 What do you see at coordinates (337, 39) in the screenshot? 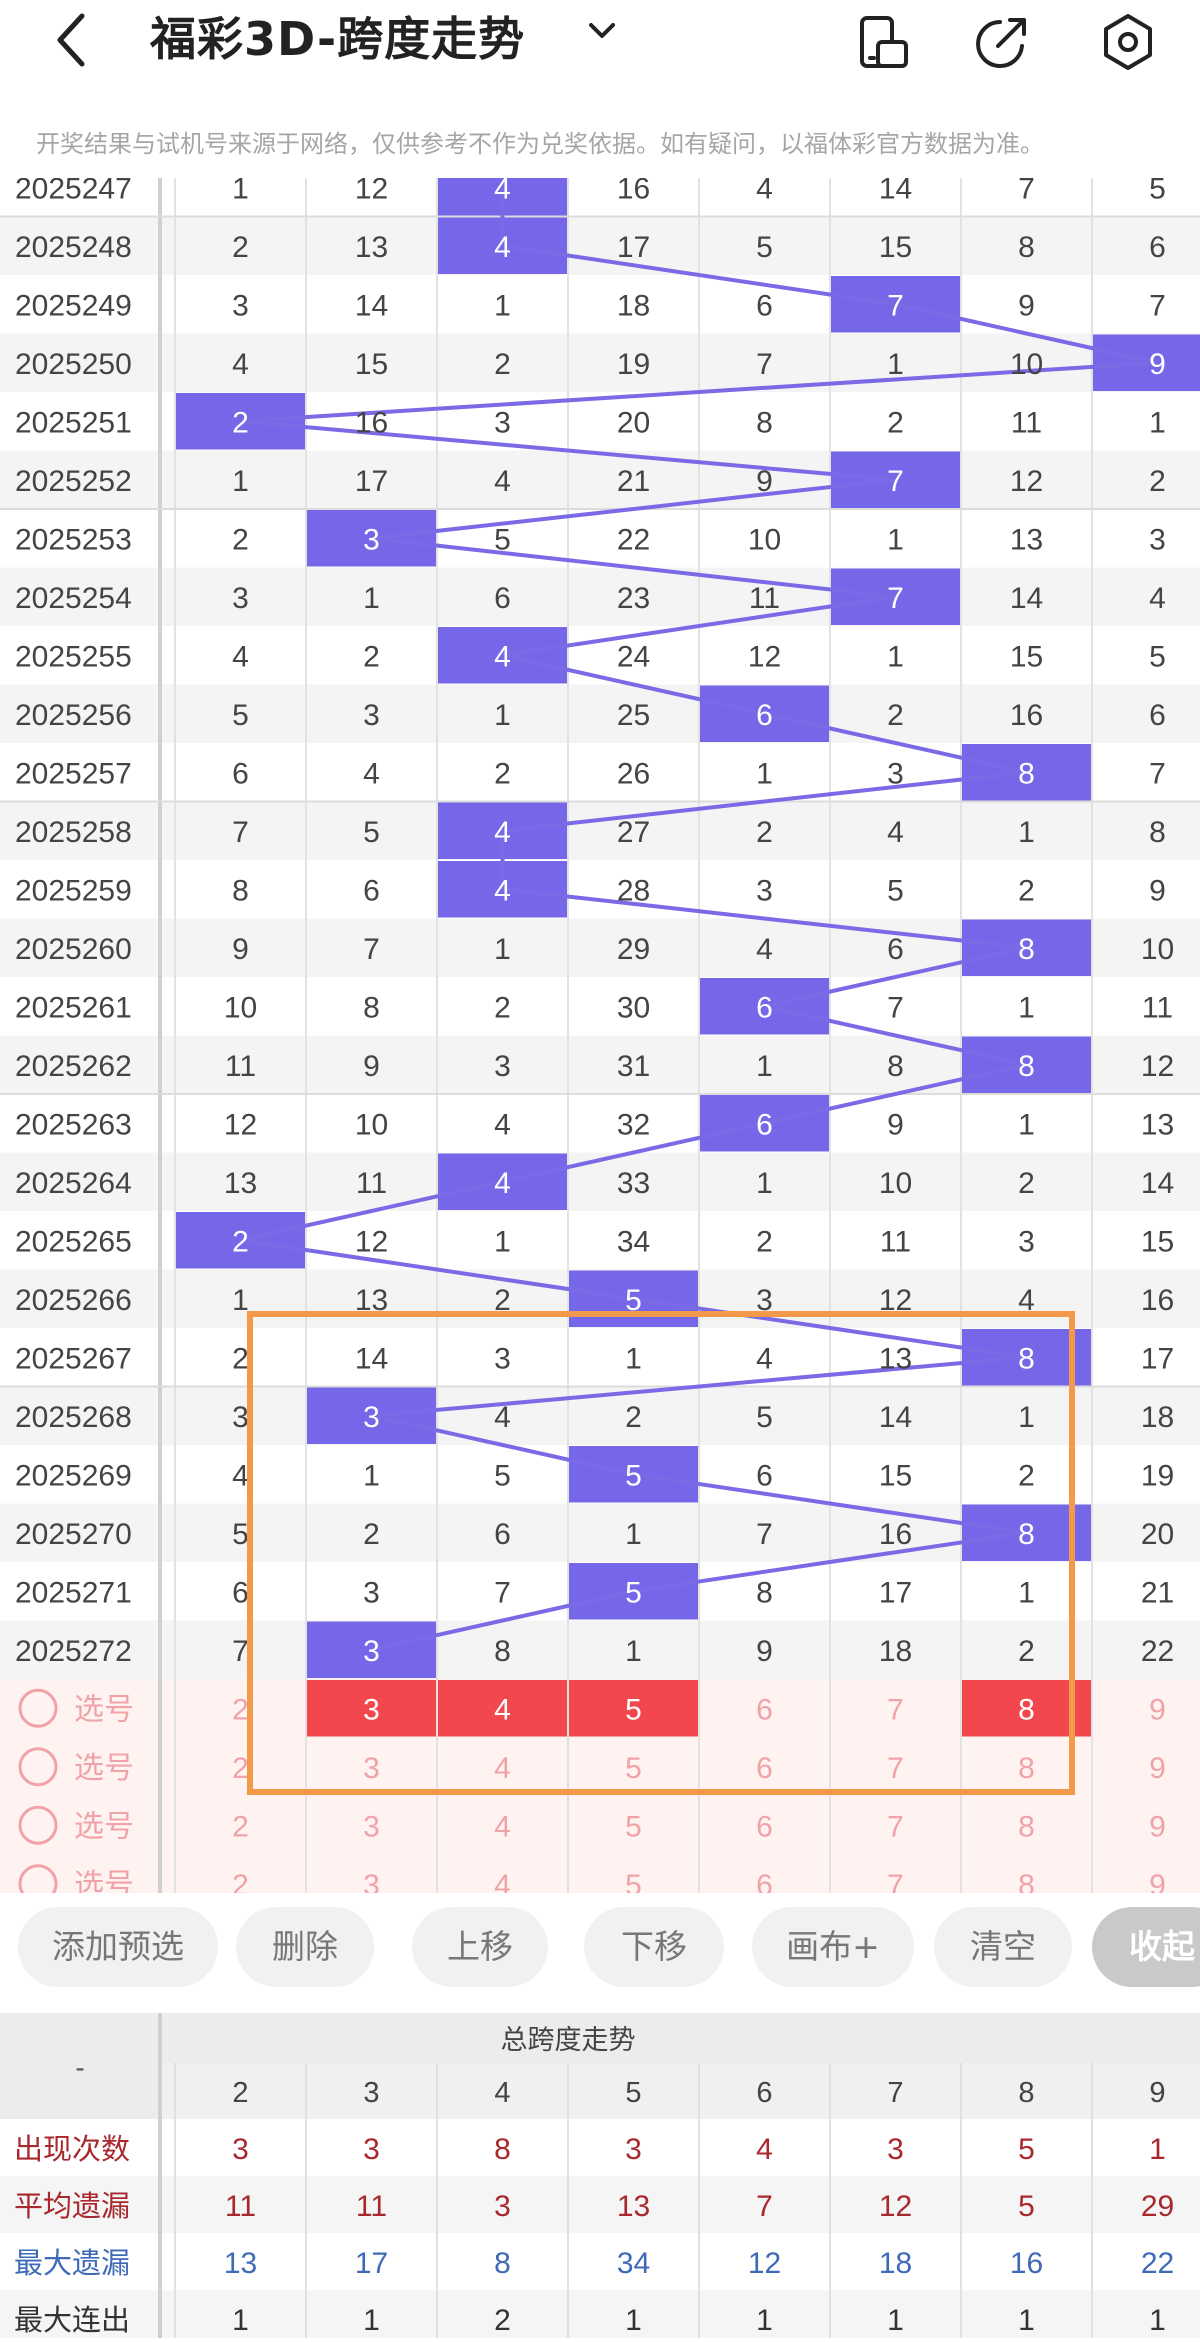
I see `page-title: 福彩3D-跨度走势` at bounding box center [337, 39].